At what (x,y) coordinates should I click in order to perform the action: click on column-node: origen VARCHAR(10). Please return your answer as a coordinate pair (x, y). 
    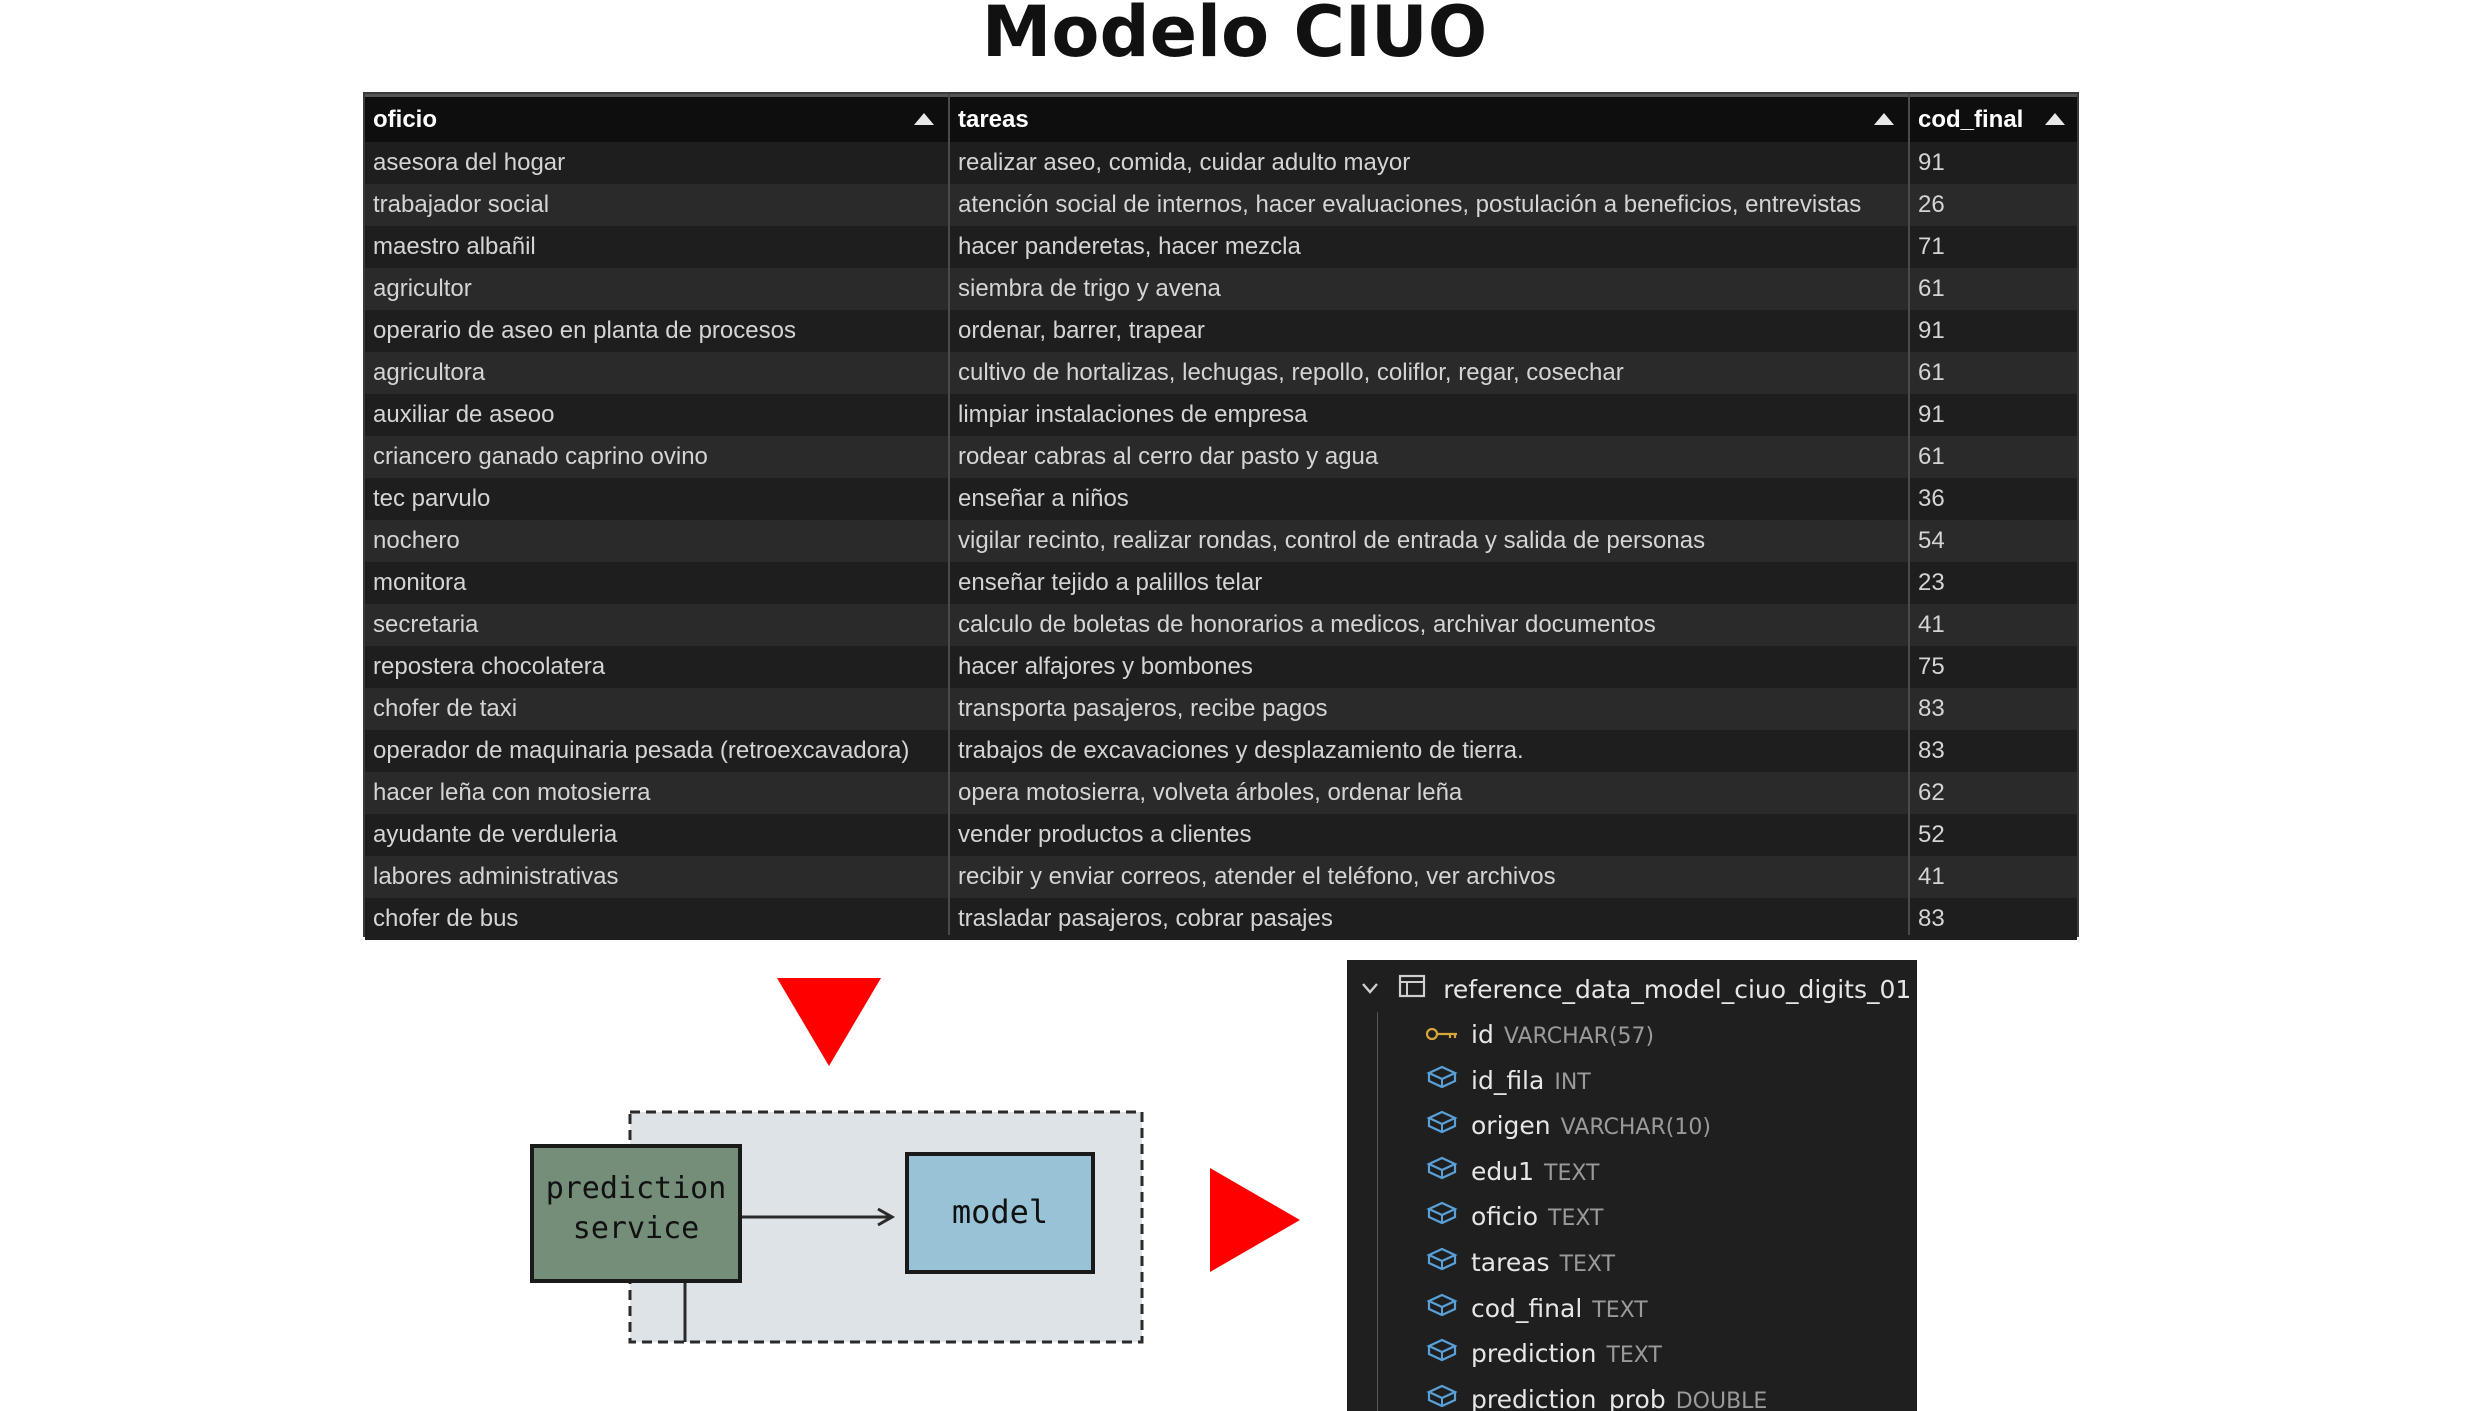
    Looking at the image, I should click on (1568, 1126).